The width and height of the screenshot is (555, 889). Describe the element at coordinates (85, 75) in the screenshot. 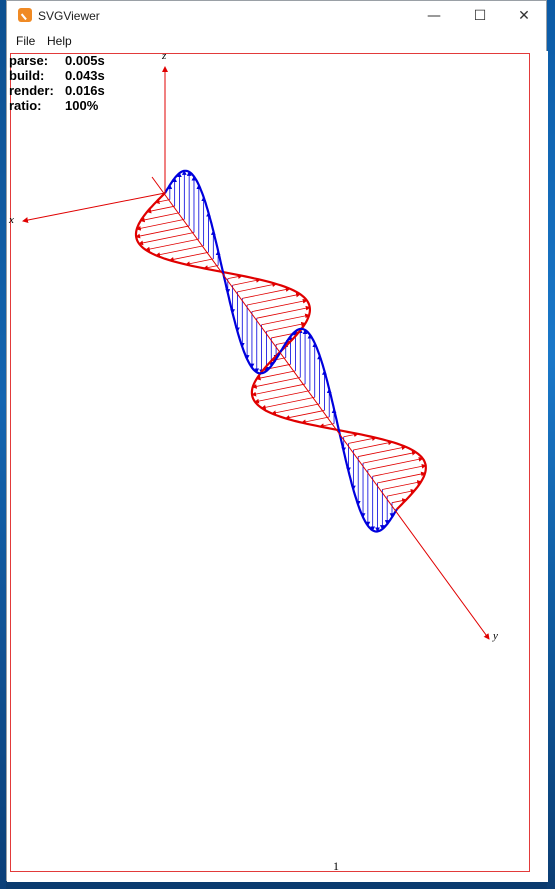

I see `stat-value: 0.043s` at that location.